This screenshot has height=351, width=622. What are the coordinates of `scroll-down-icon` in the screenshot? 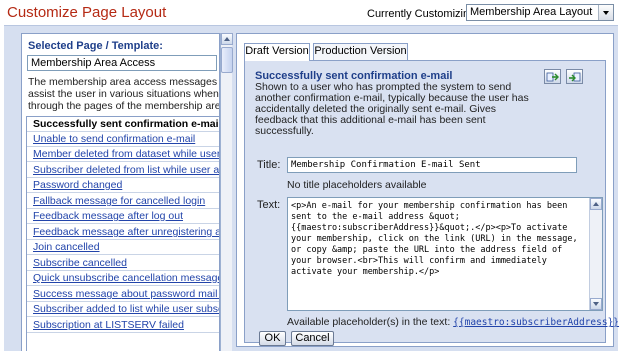 It's located at (596, 304).